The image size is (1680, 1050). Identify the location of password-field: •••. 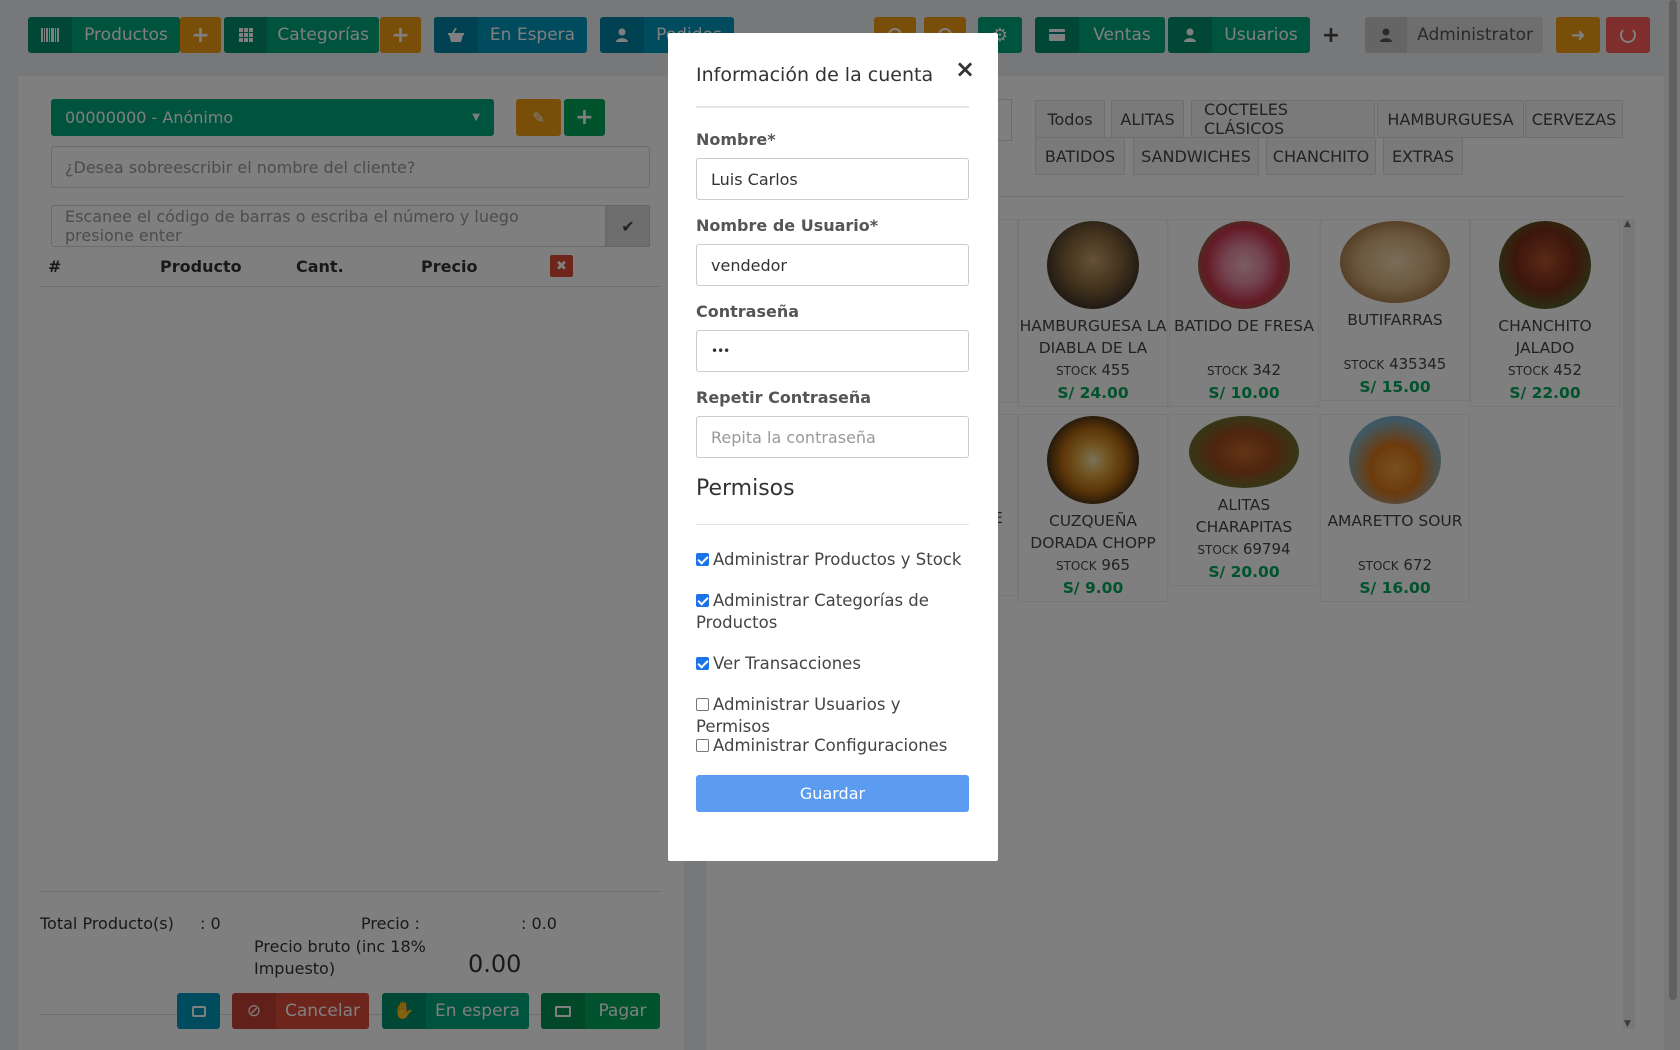
(832, 351).